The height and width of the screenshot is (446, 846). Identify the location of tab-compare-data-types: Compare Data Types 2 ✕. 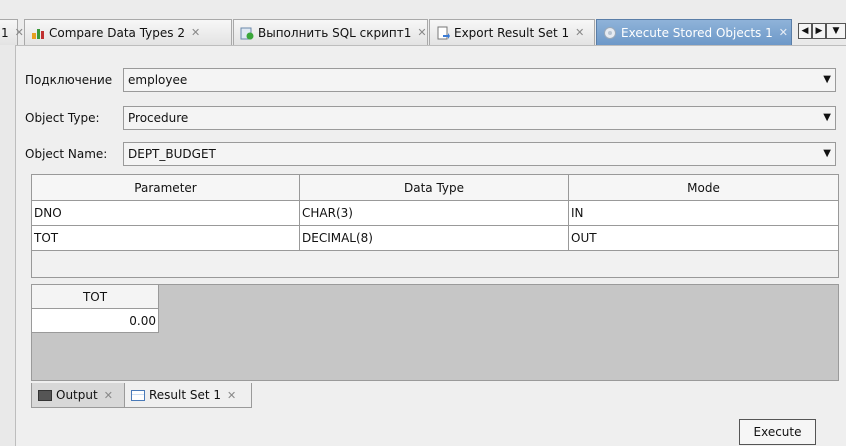
(128, 32).